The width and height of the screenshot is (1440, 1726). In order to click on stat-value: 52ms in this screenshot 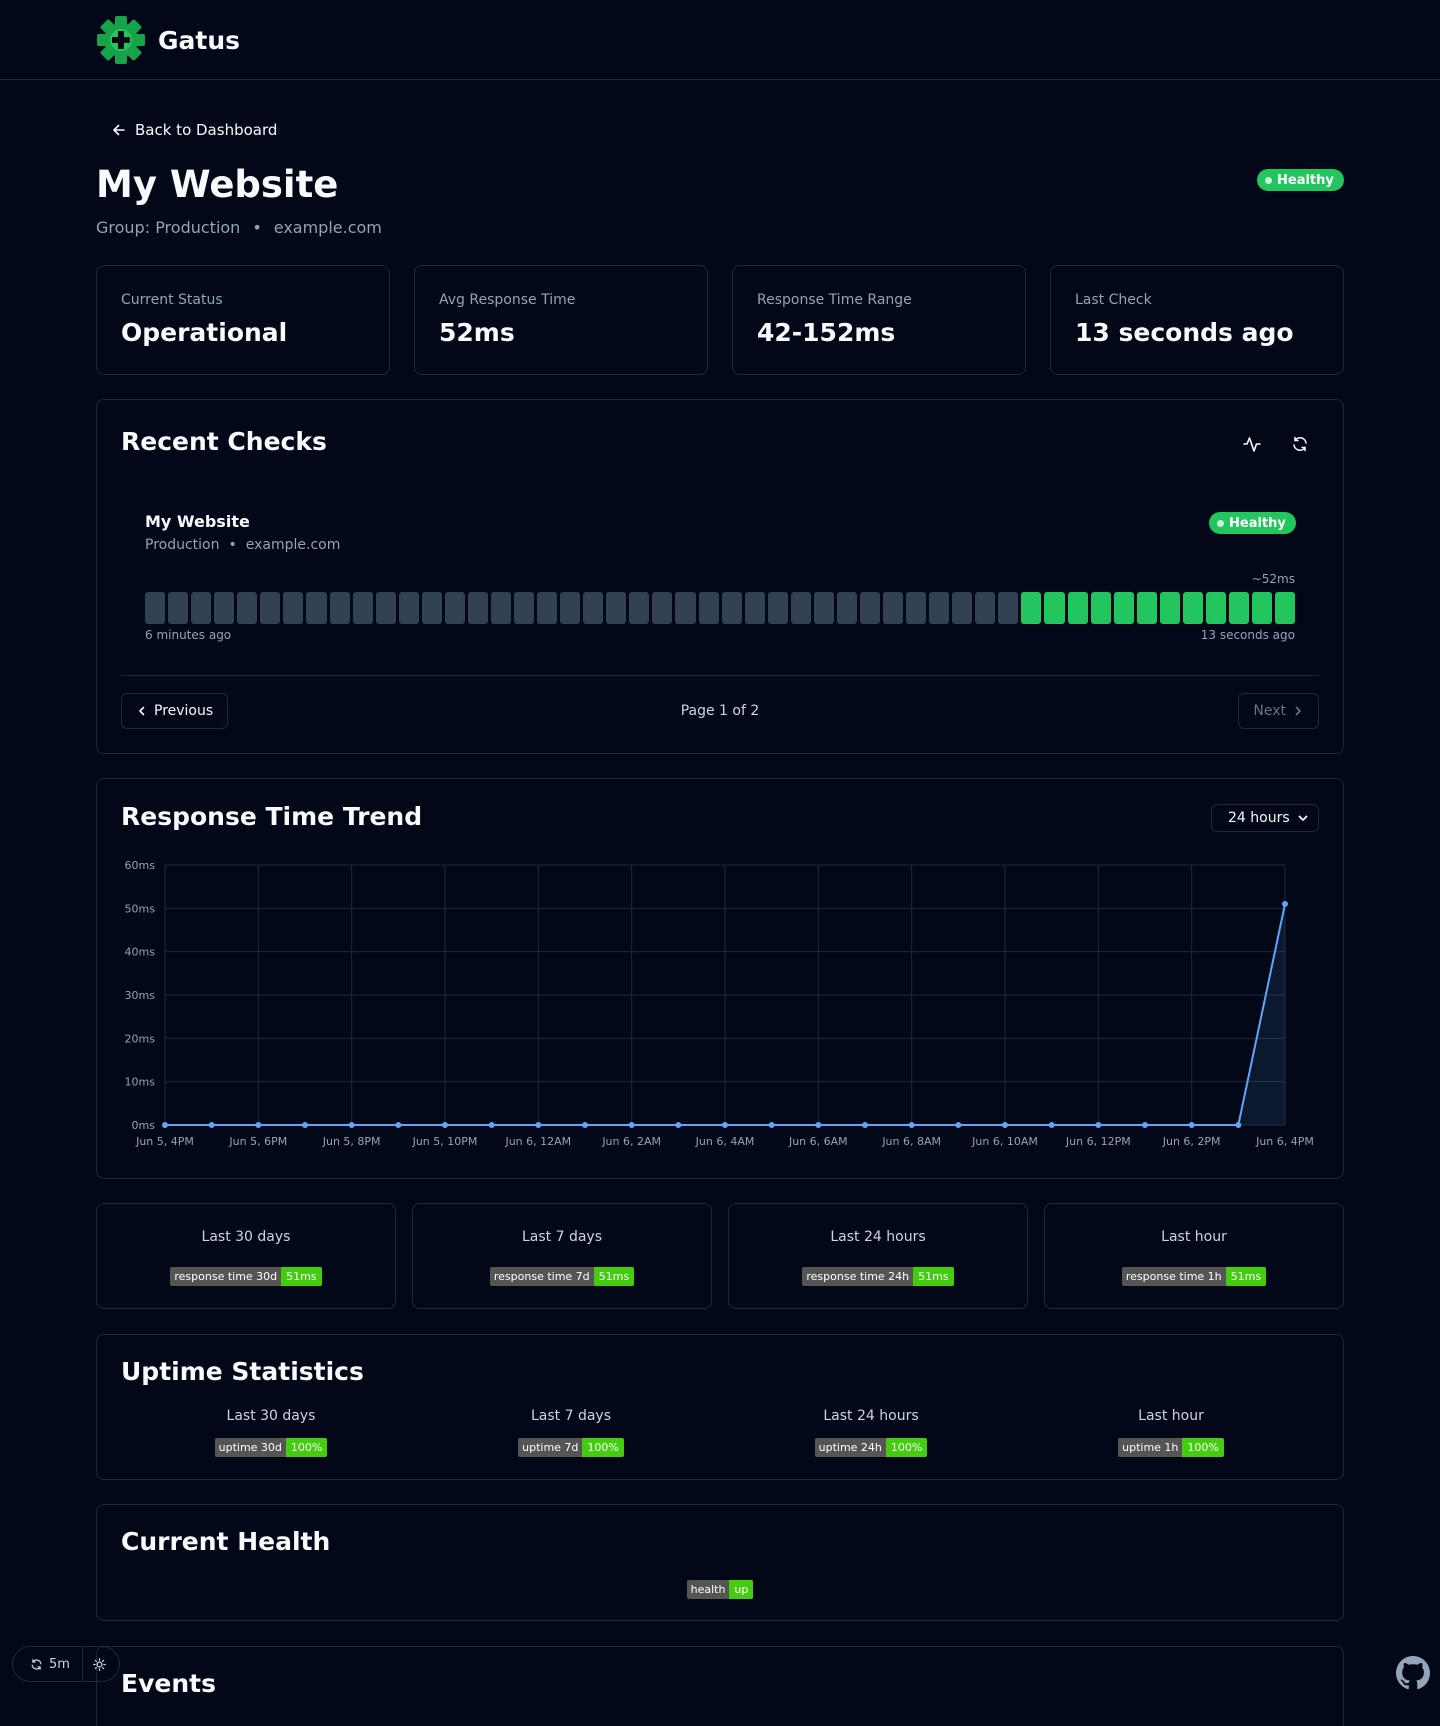, I will do `click(477, 332)`.